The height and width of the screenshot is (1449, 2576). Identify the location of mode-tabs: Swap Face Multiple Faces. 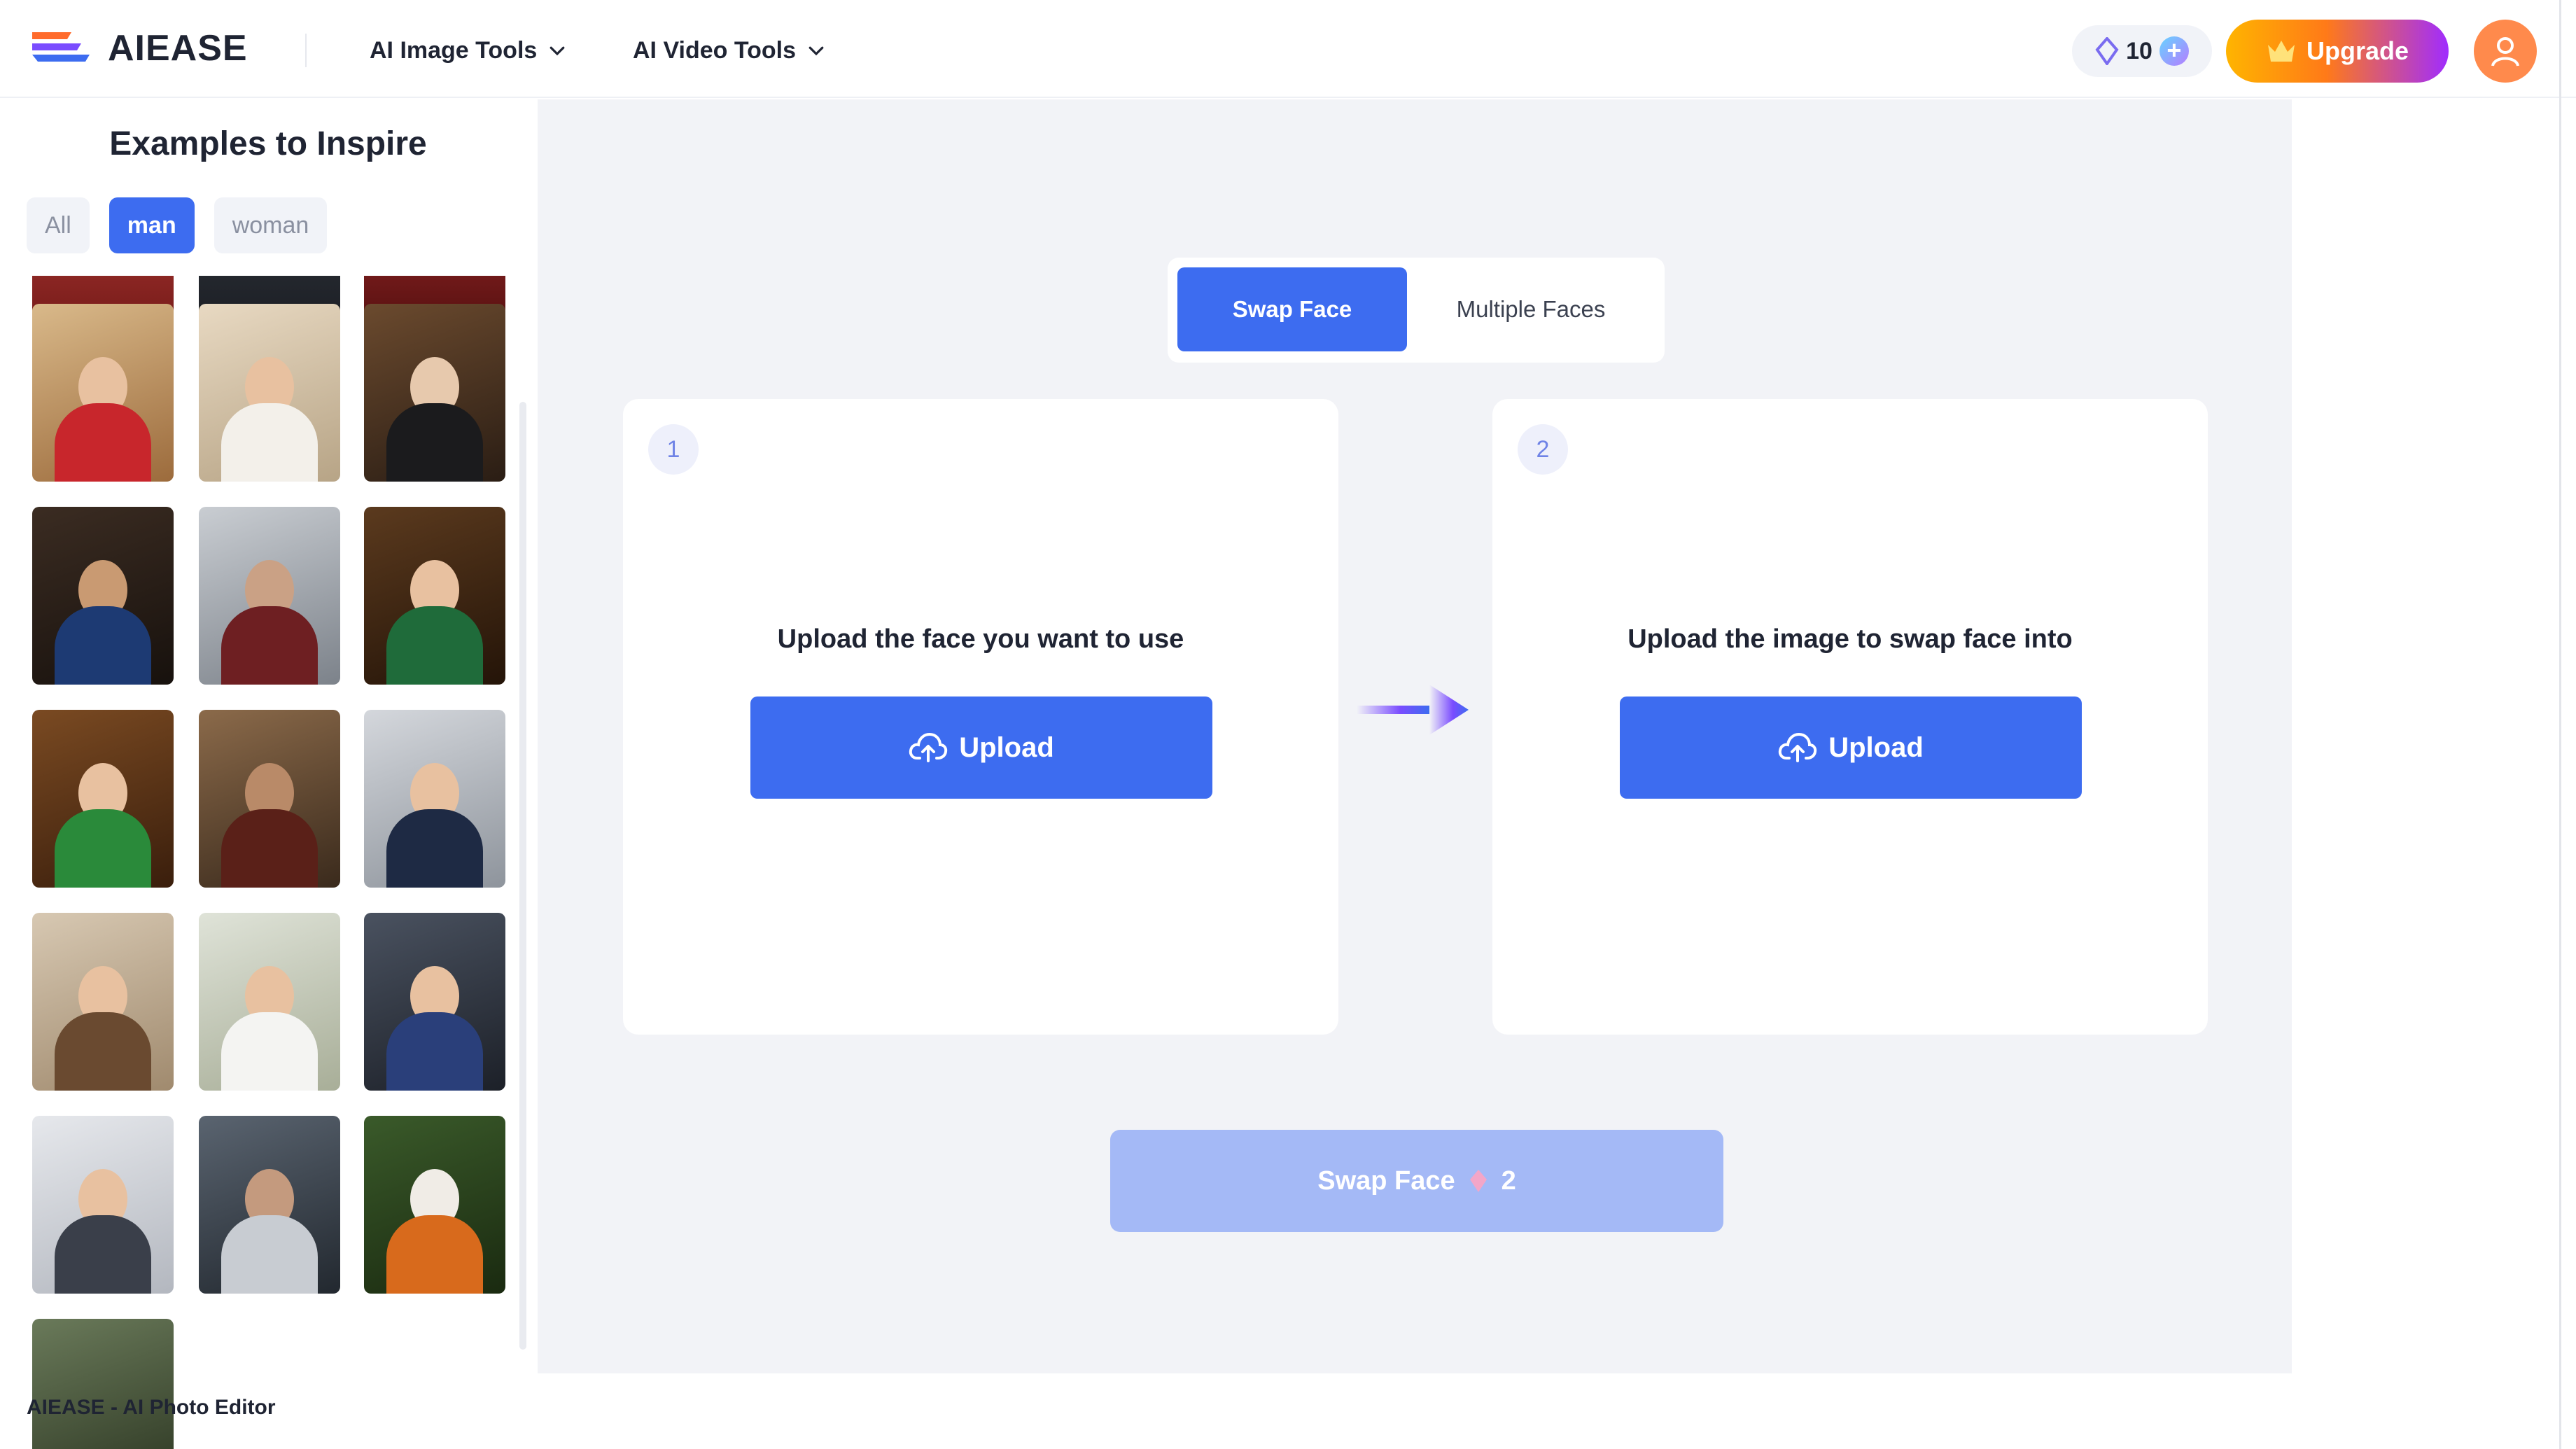
(1416, 310).